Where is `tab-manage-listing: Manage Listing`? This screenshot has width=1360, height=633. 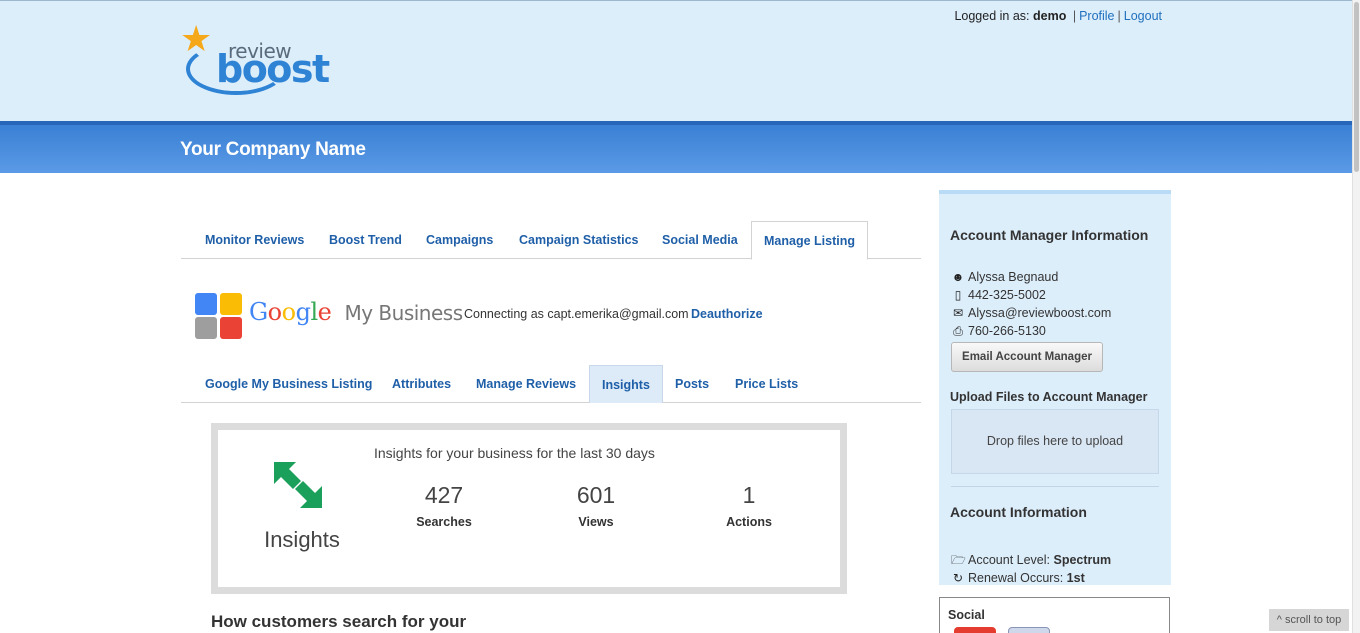 tab-manage-listing: Manage Listing is located at coordinates (809, 240).